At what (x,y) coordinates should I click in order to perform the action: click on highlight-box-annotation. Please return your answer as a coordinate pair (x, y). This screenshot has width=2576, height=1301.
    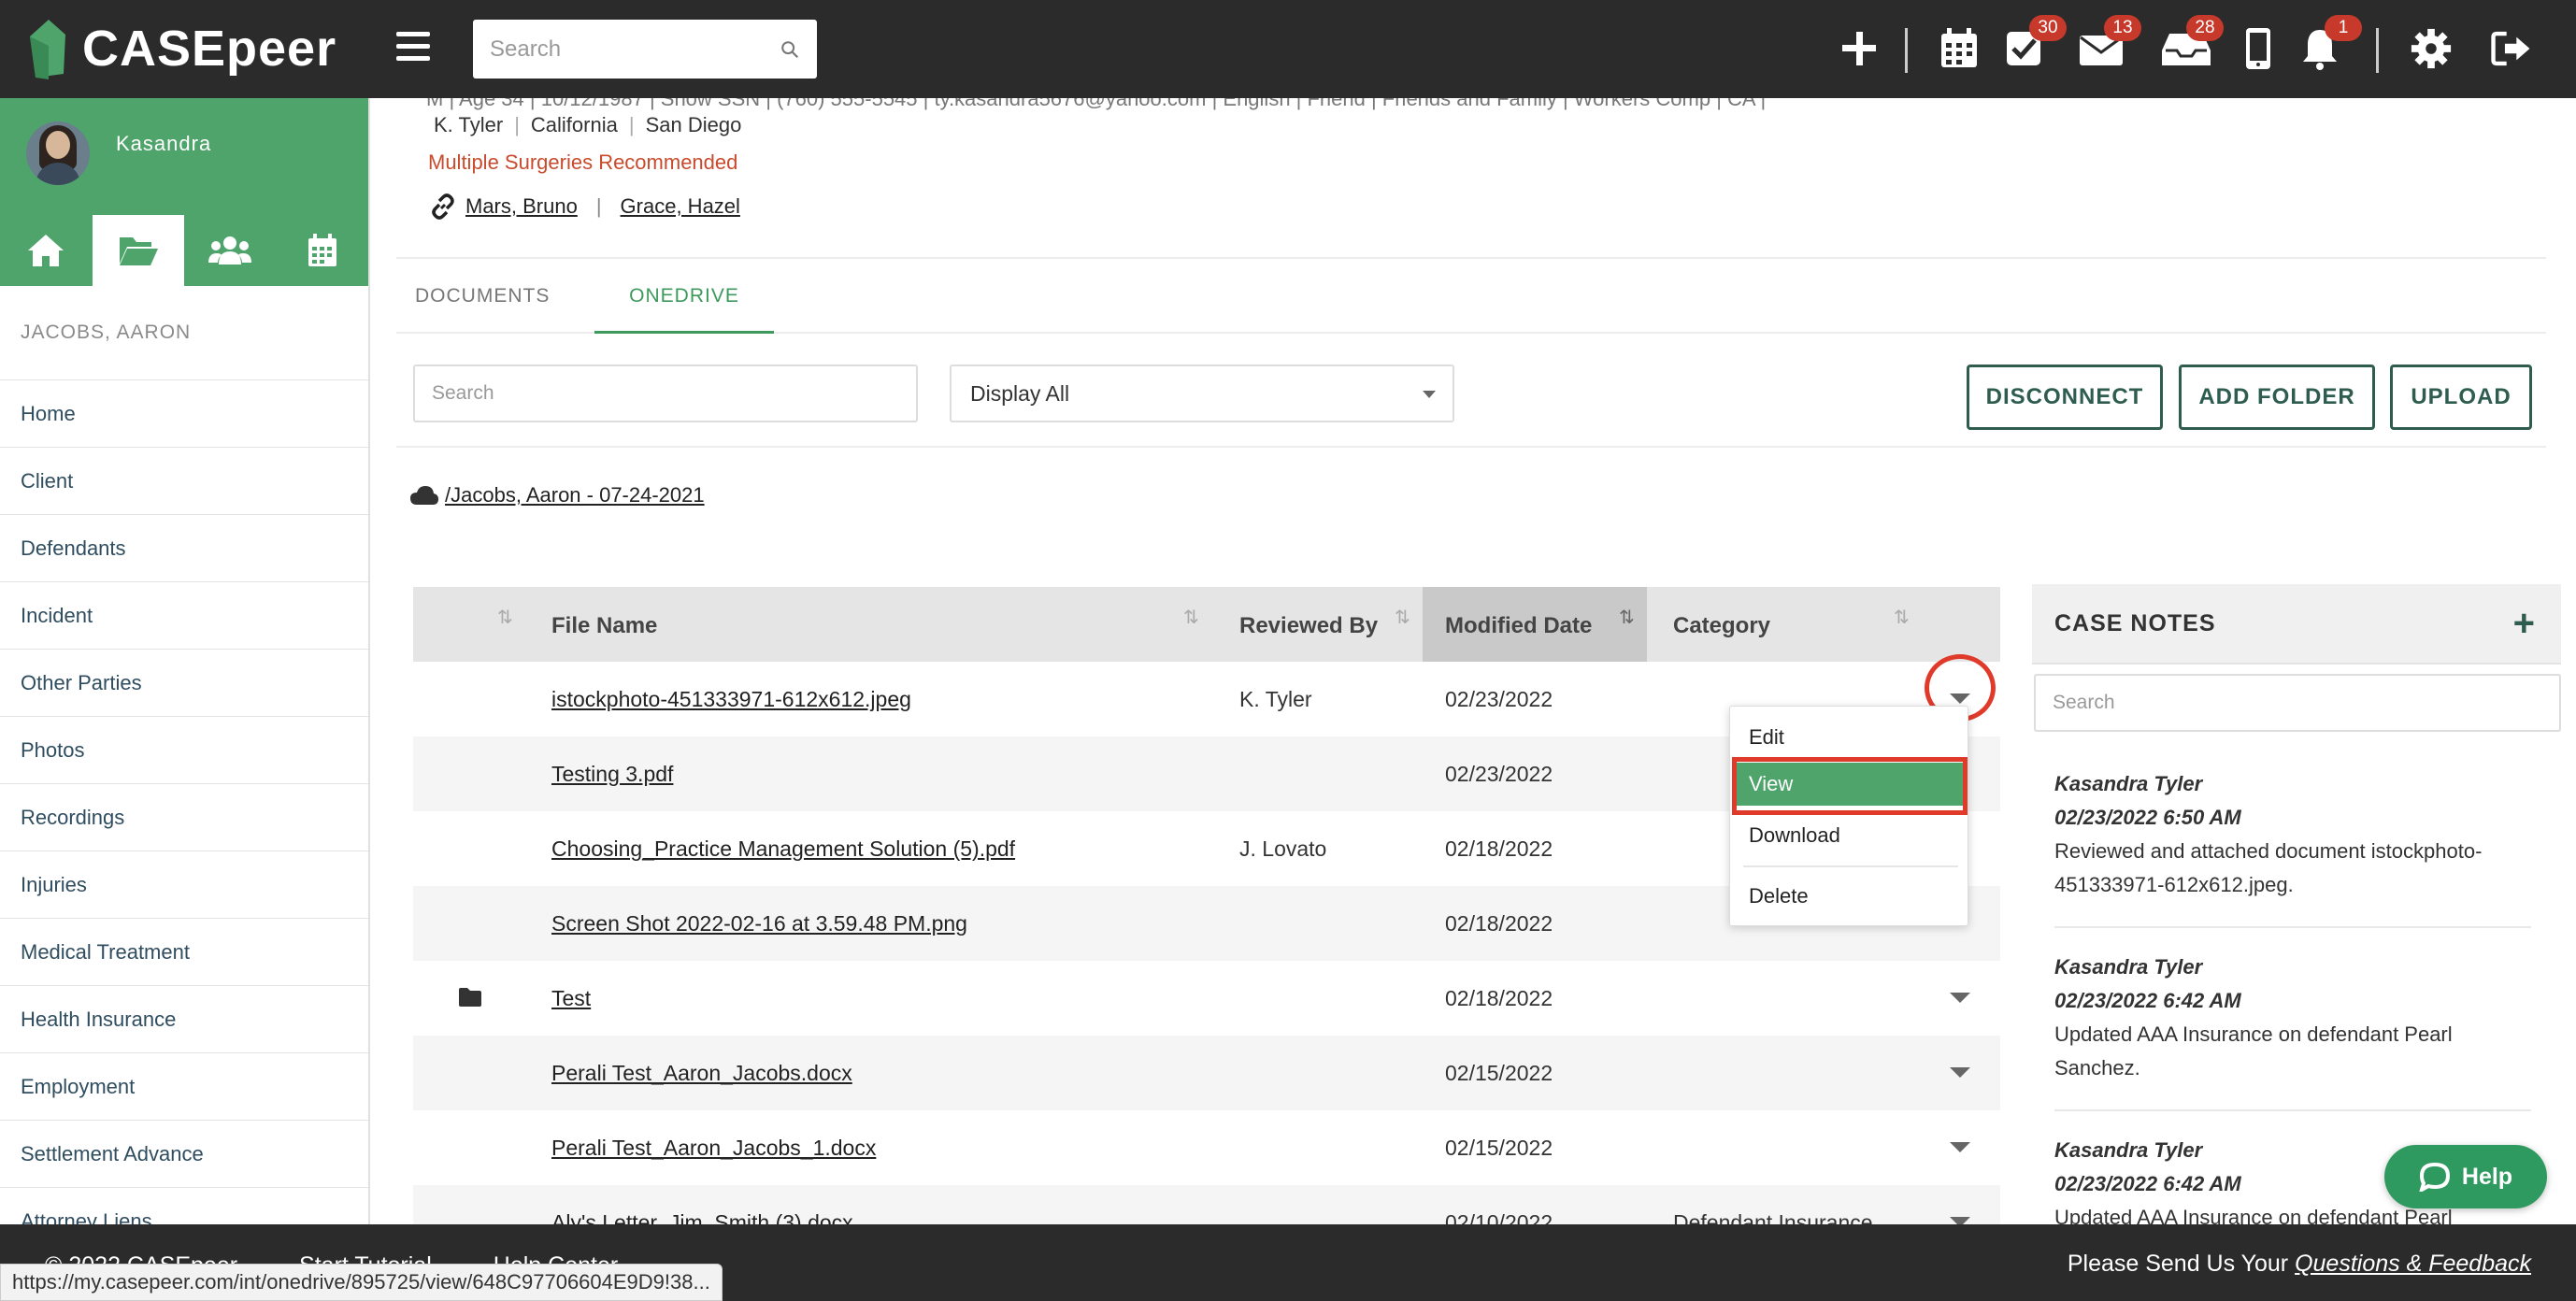
    Looking at the image, I should click on (1850, 786).